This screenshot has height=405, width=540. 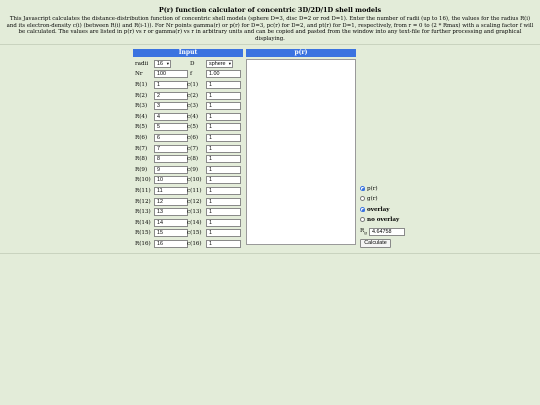 I want to click on radius-input: 16, so click(x=171, y=244).